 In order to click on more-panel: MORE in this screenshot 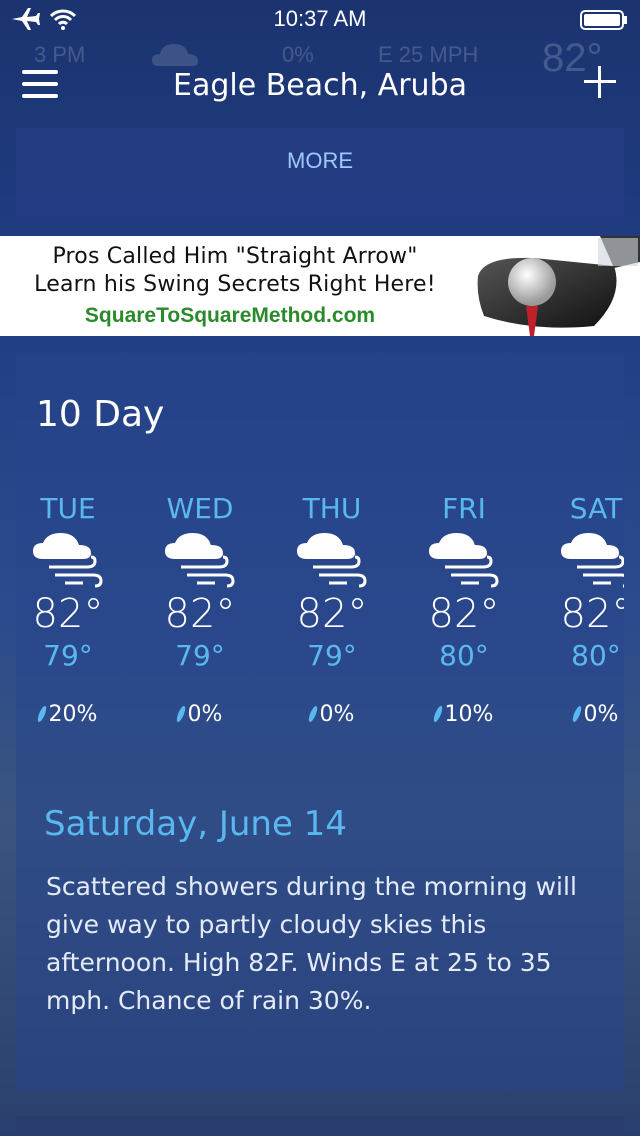, I will do `click(320, 173)`.